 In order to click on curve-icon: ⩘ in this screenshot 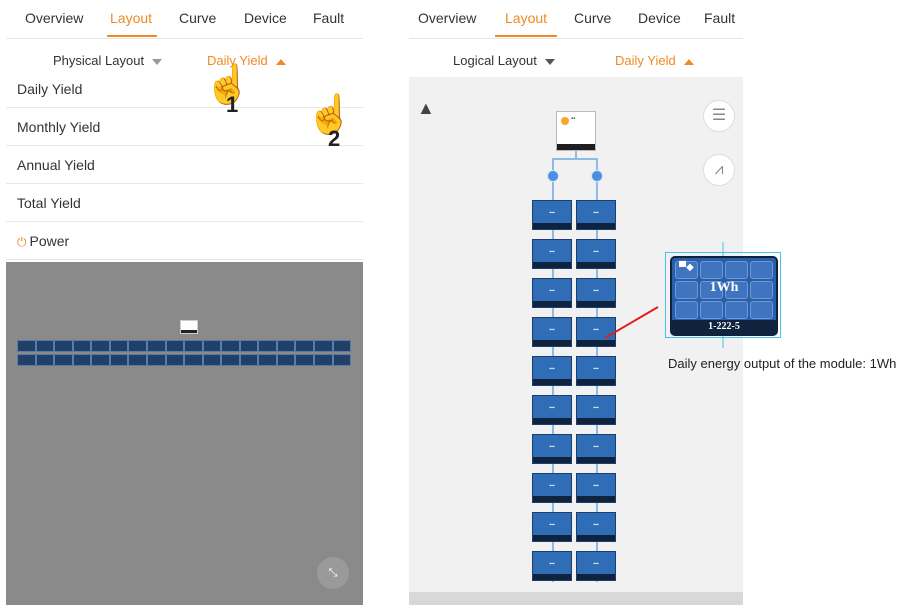, I will do `click(719, 170)`.